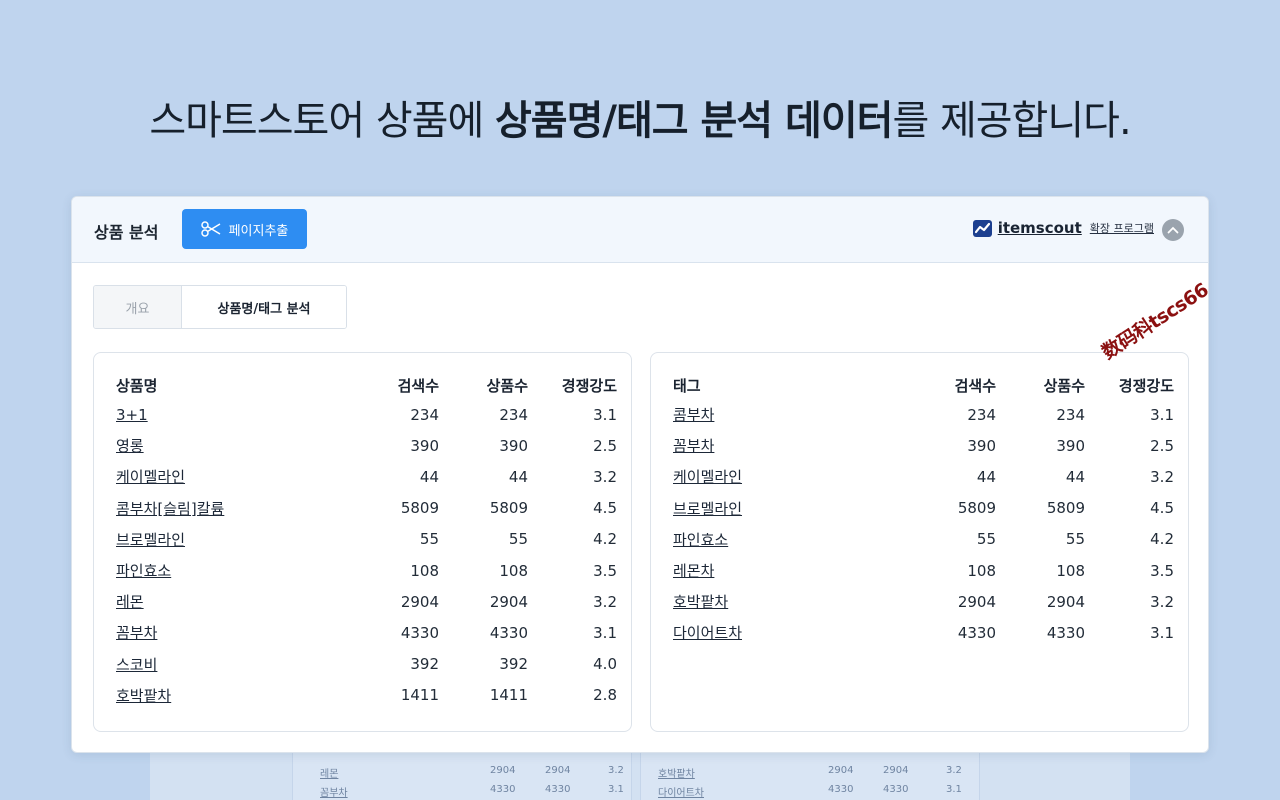 Image resolution: width=1280 pixels, height=800 pixels. I want to click on table-row: 브로멜라인 55 55 4.2, so click(366, 539).